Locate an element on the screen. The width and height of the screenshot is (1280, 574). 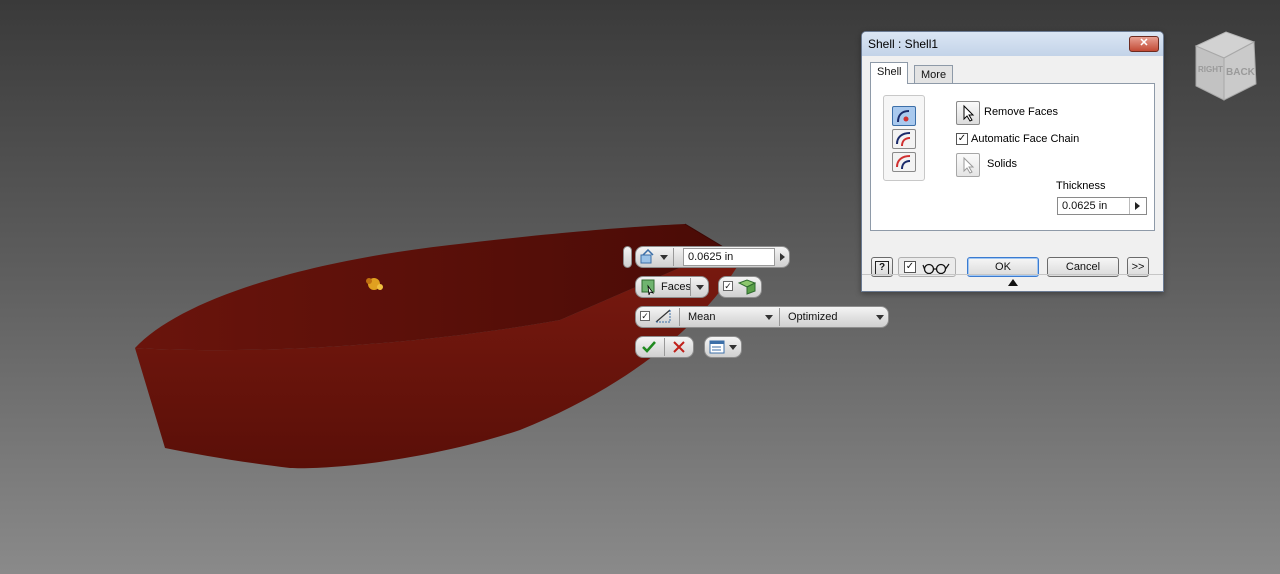
shell-inside-icon is located at coordinates (903, 116).